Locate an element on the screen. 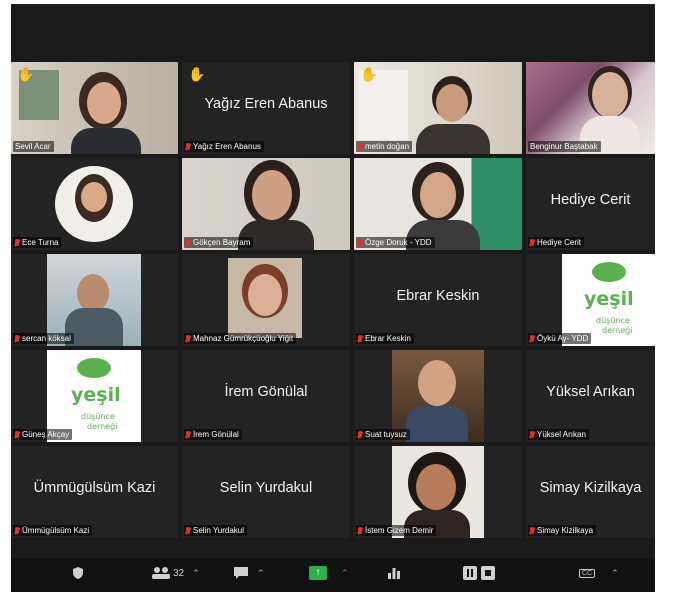 Image resolution: width=673 pixels, height=592 pixels. participant-tile-18: Selin Yurdakul Selin Yurdakul is located at coordinates (266, 492).